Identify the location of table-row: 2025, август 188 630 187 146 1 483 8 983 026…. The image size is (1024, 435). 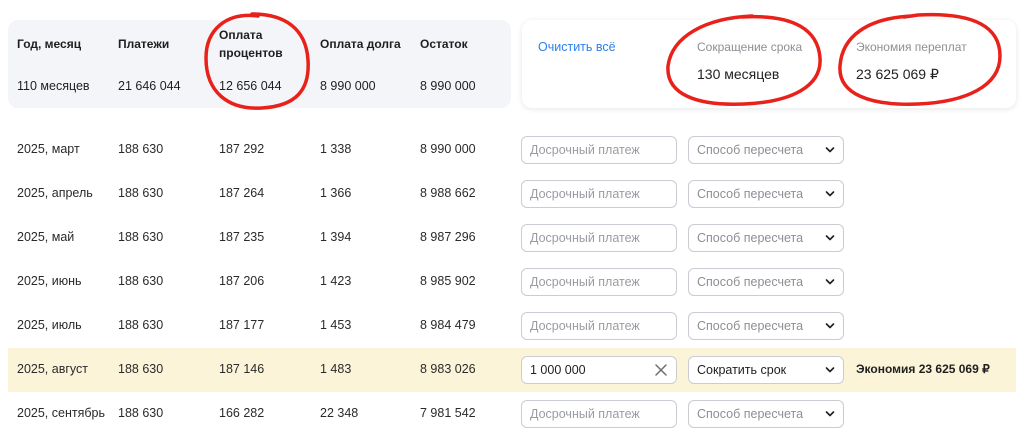
(512, 370).